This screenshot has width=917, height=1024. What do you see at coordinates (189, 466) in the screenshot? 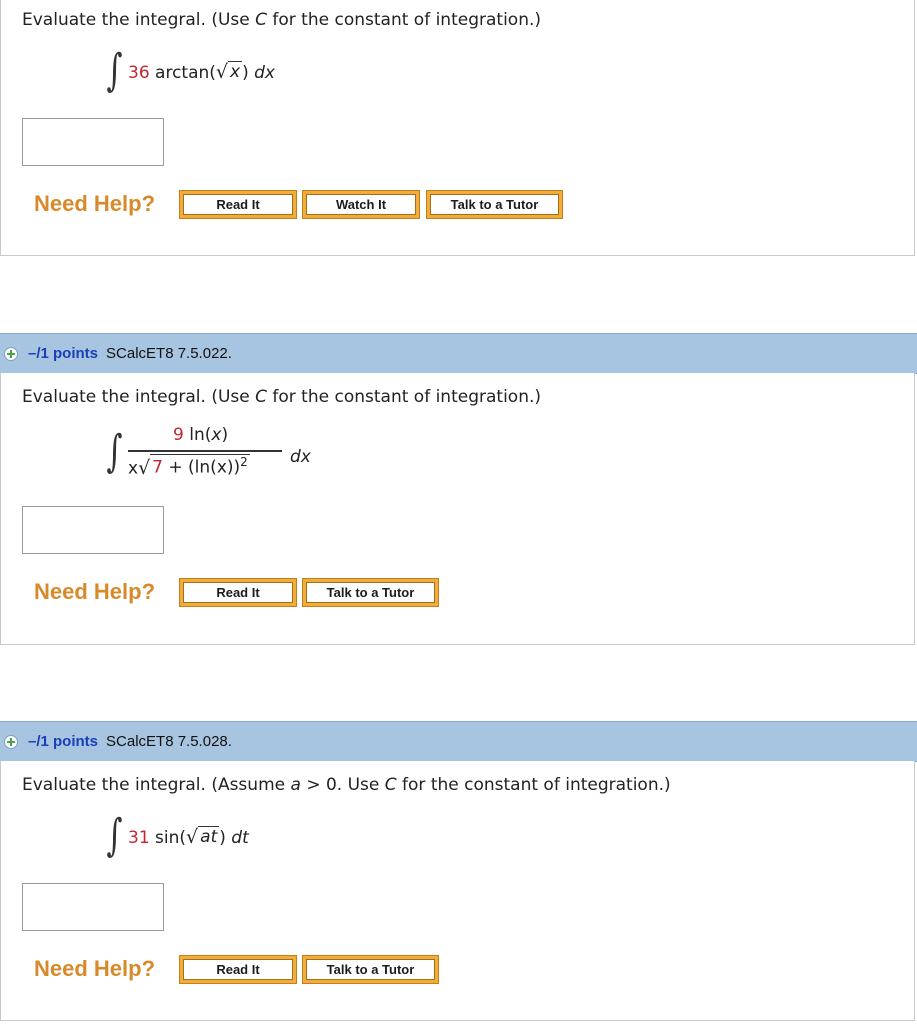
I see `question-2-denominator: x √ 7 + (ln(x))2` at bounding box center [189, 466].